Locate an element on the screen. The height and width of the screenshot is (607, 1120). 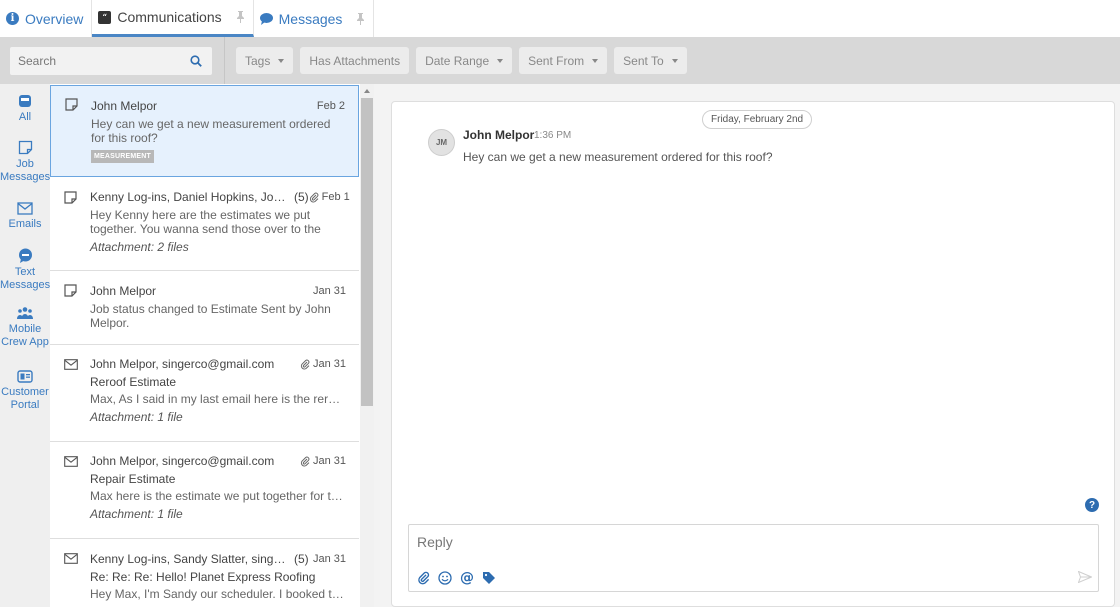
nav-item-all: All is located at coordinates (25, 109).